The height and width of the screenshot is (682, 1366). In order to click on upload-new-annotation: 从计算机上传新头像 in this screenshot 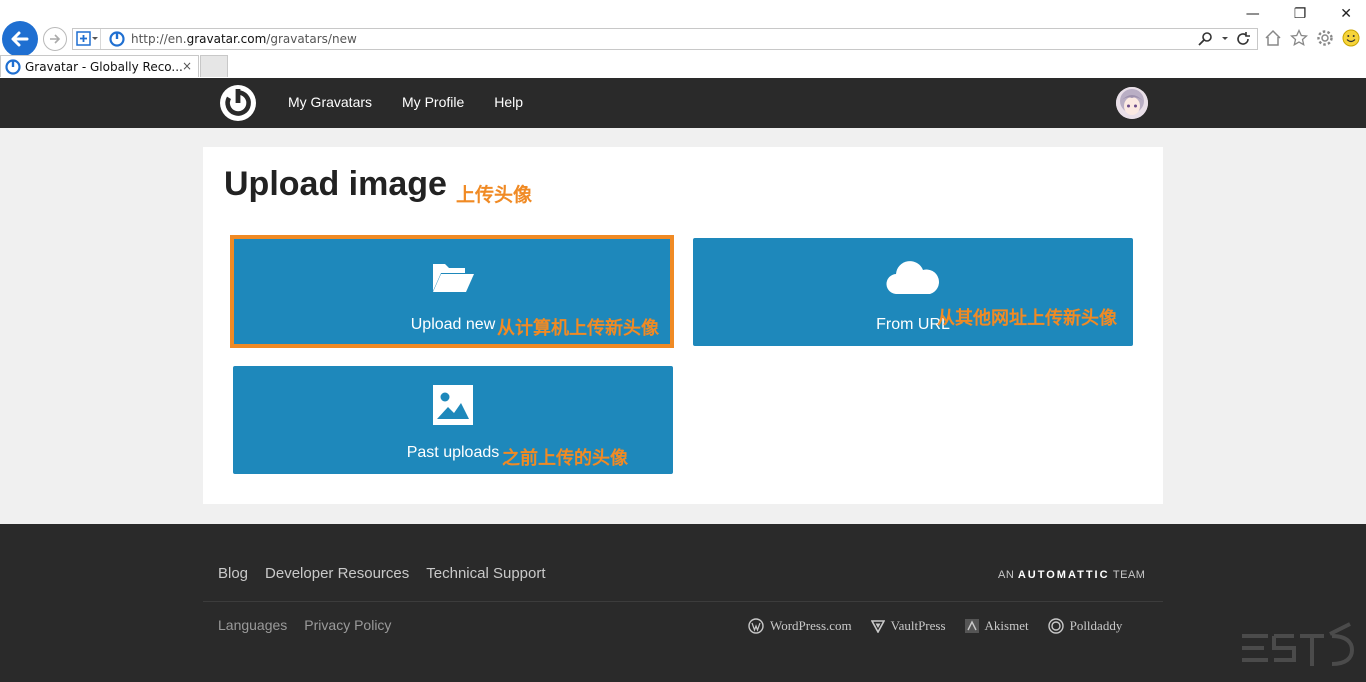, I will do `click(578, 328)`.